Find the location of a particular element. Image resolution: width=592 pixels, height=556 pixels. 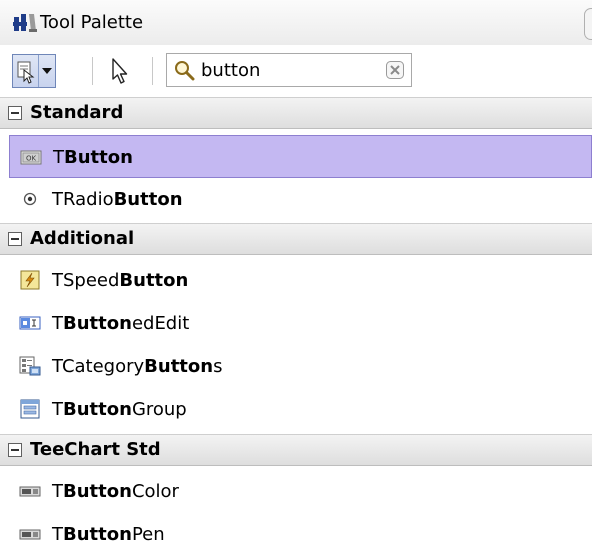

component-item-tbuttonpen: TButtonPen is located at coordinates (296, 534).